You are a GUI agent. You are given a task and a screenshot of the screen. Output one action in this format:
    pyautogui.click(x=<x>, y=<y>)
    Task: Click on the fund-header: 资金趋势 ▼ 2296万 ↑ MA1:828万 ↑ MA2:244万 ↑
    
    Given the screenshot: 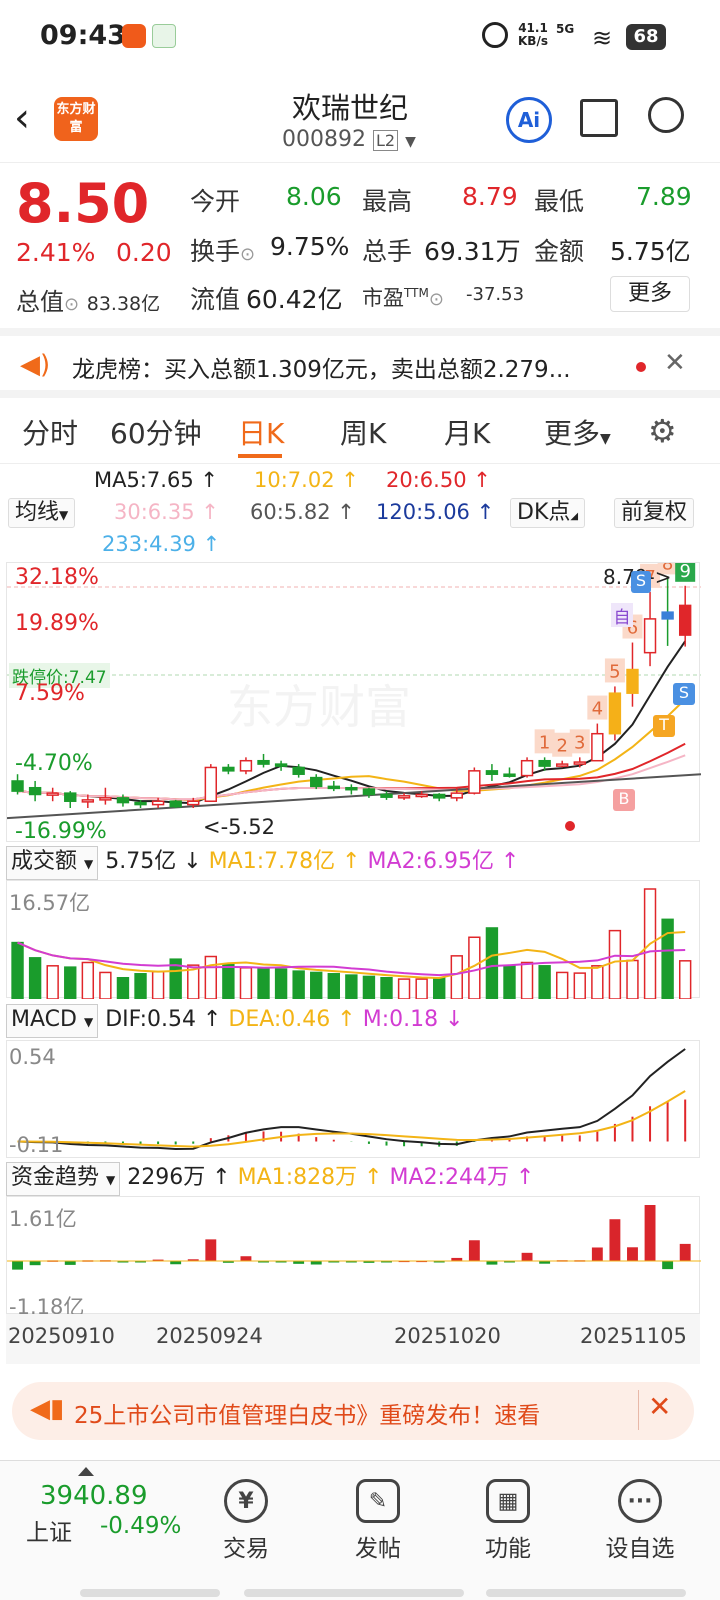 What is the action you would take?
    pyautogui.click(x=270, y=1179)
    